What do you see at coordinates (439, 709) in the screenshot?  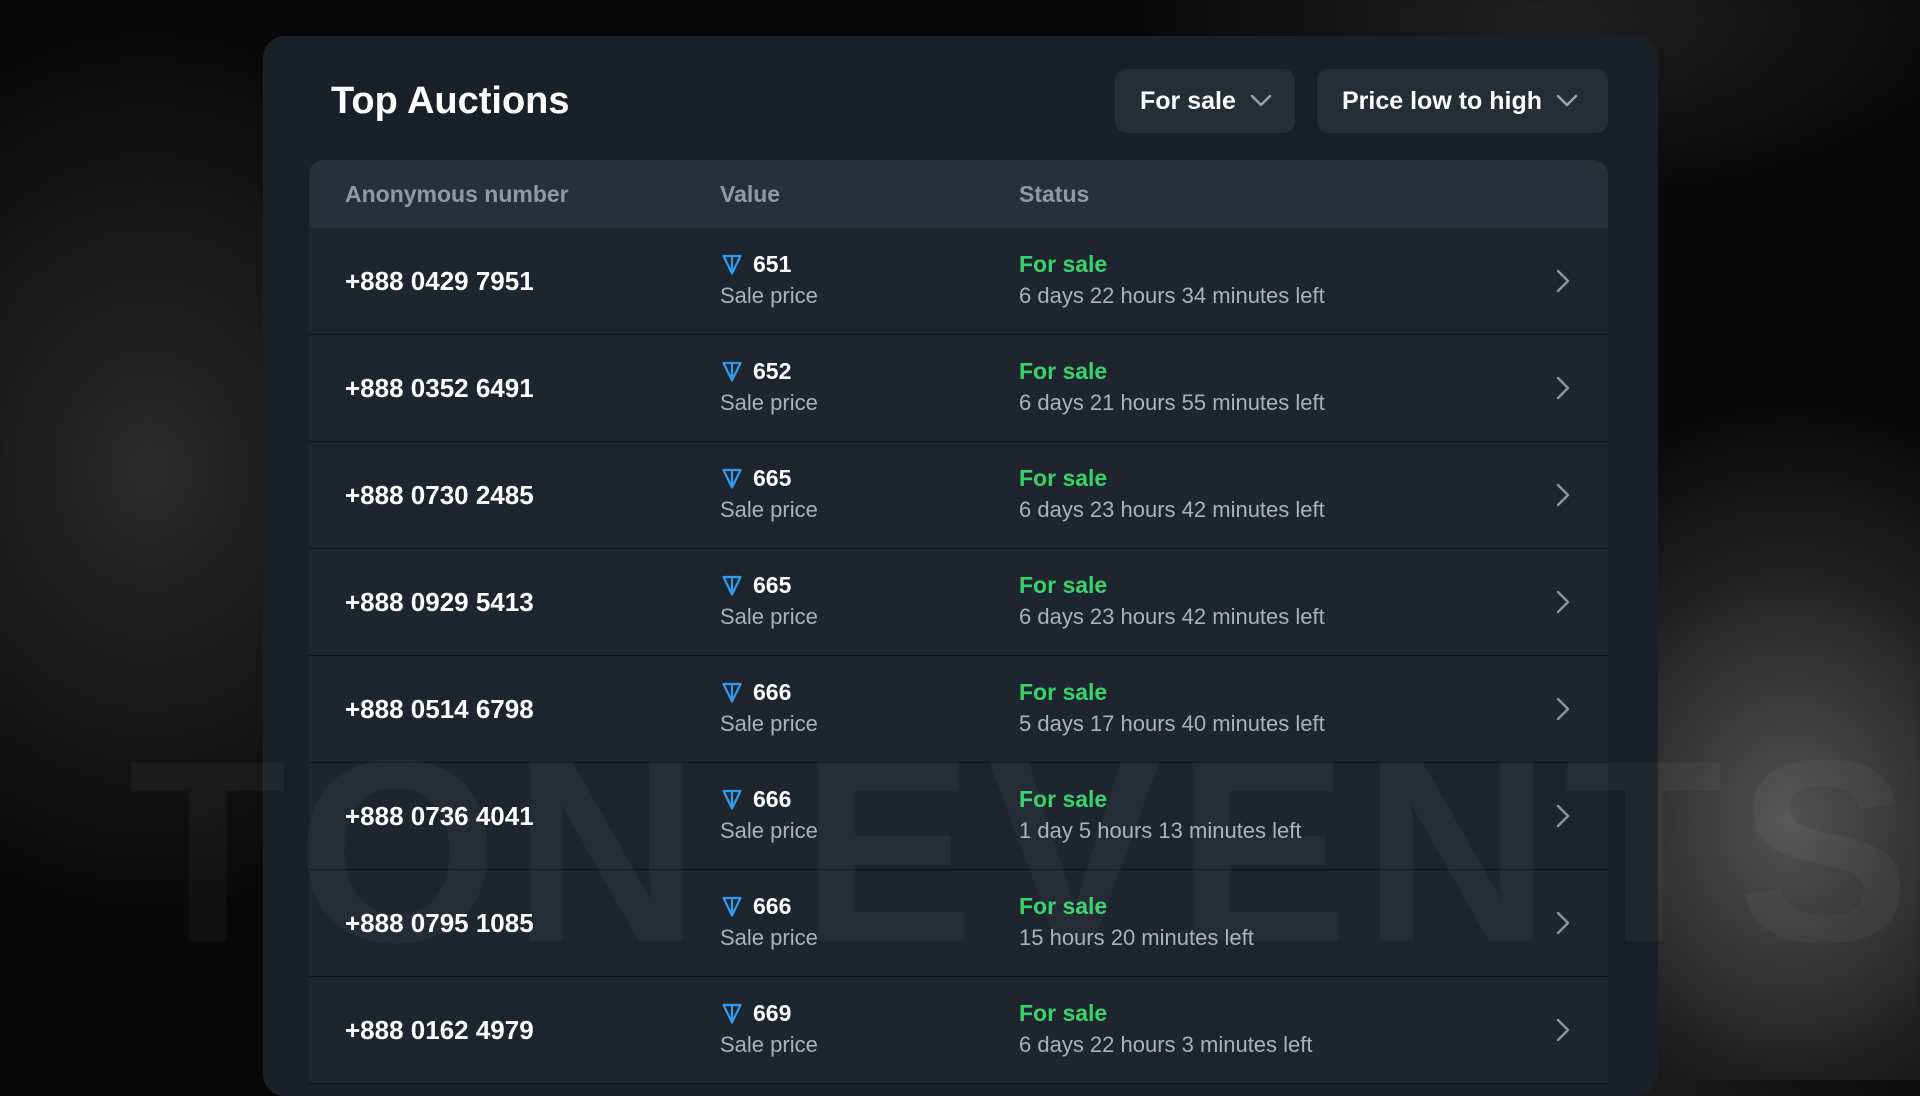 I see `anonymous-number: +888 0514 6798` at bounding box center [439, 709].